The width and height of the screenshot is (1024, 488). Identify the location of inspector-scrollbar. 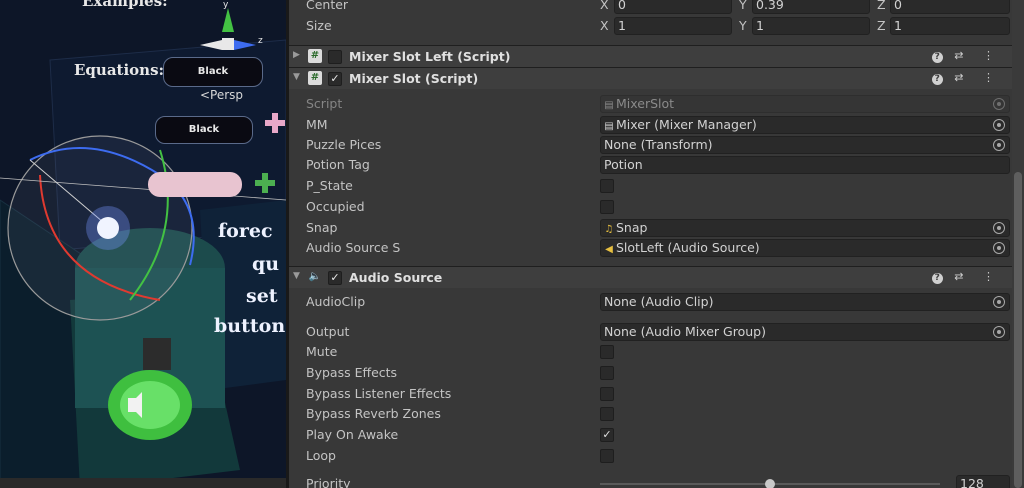
(1018, 244).